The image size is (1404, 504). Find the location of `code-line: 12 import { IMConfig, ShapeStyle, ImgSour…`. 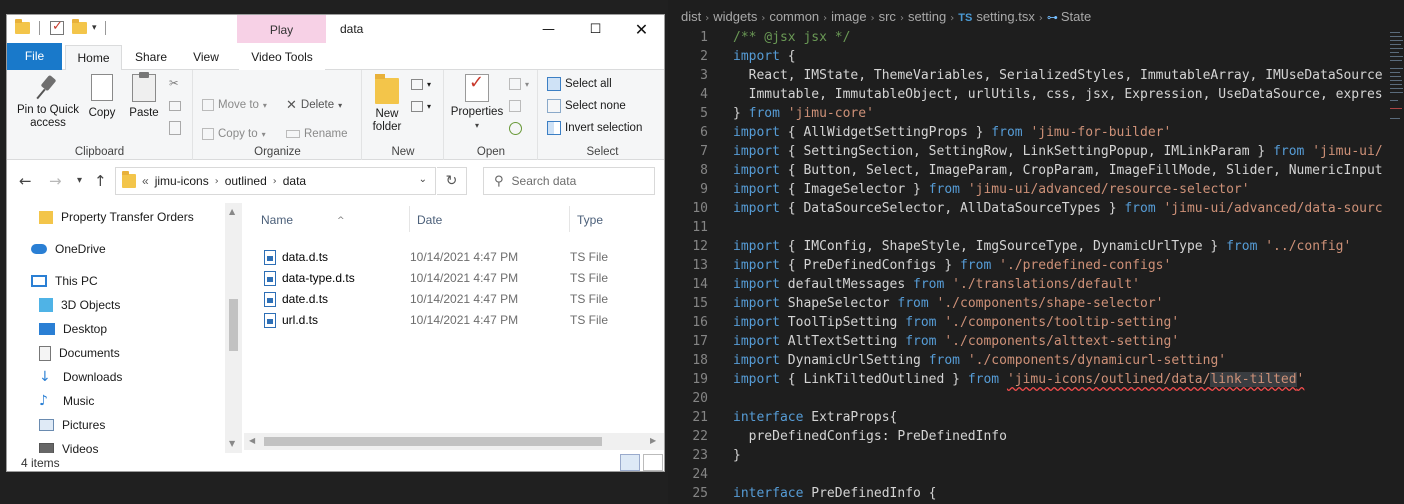

code-line: 12 import { IMConfig, ShapeStyle, ImgSour… is located at coordinates (1025, 246).